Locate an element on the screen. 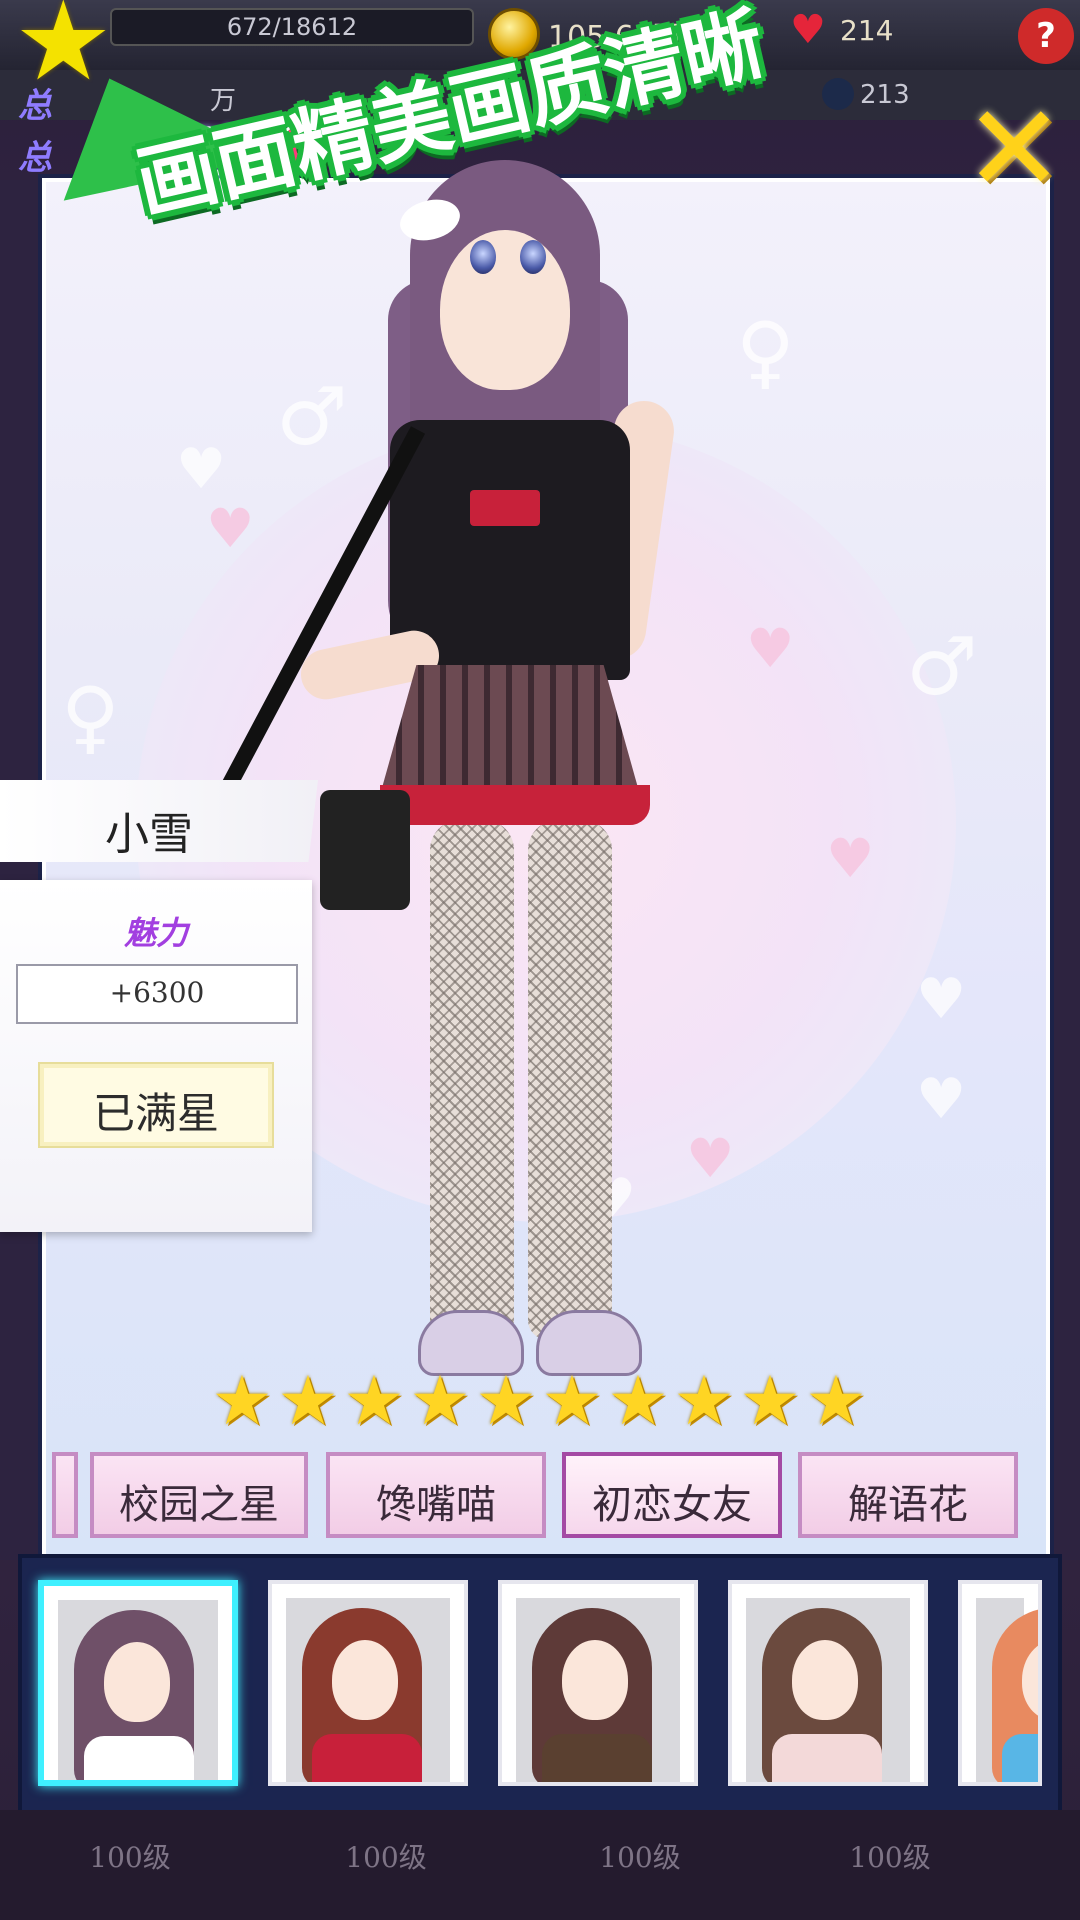 This screenshot has width=1080, height=1920. tab-partial is located at coordinates (65, 1495).